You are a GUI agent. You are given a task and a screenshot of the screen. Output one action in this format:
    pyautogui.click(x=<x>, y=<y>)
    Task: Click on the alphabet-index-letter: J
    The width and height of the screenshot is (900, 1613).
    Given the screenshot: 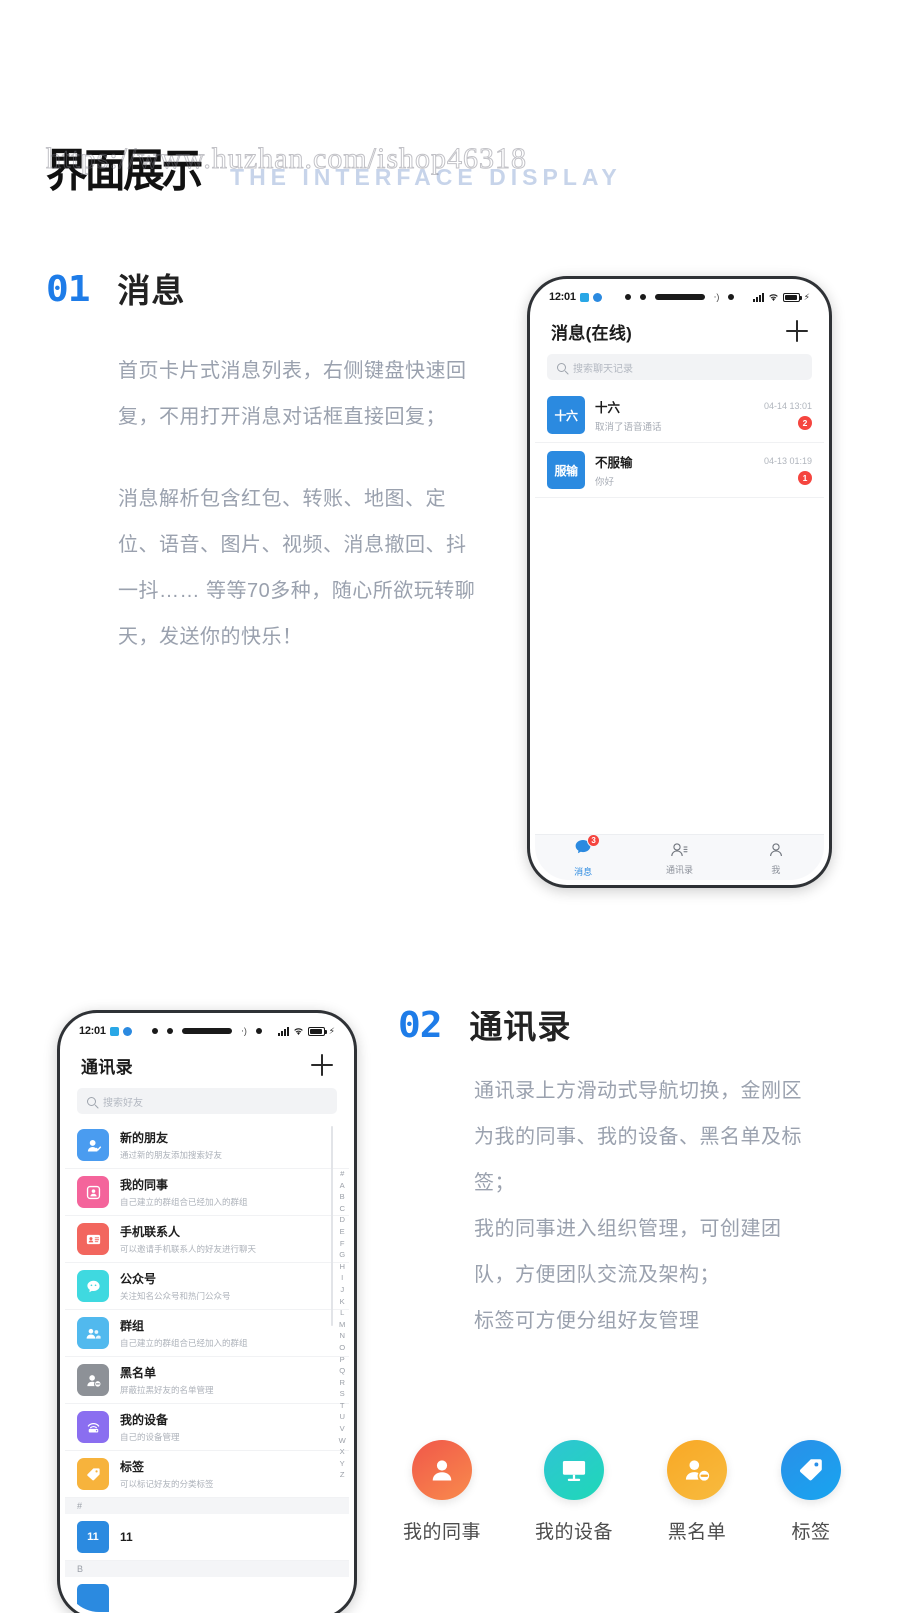 What is the action you would take?
    pyautogui.click(x=342, y=1290)
    